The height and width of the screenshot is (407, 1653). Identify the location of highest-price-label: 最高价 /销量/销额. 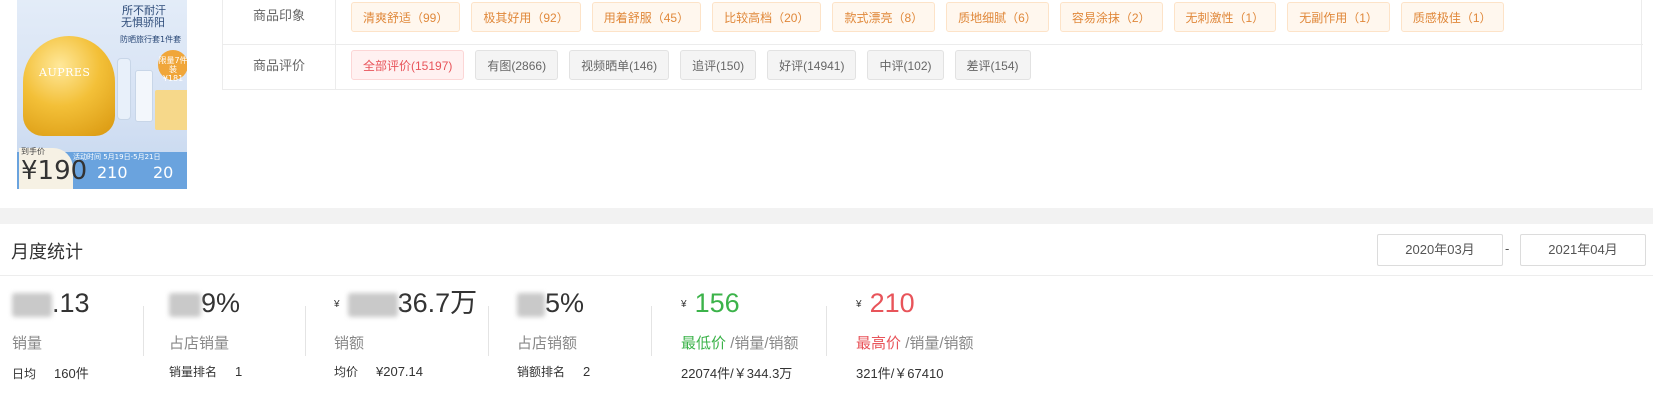
(915, 343).